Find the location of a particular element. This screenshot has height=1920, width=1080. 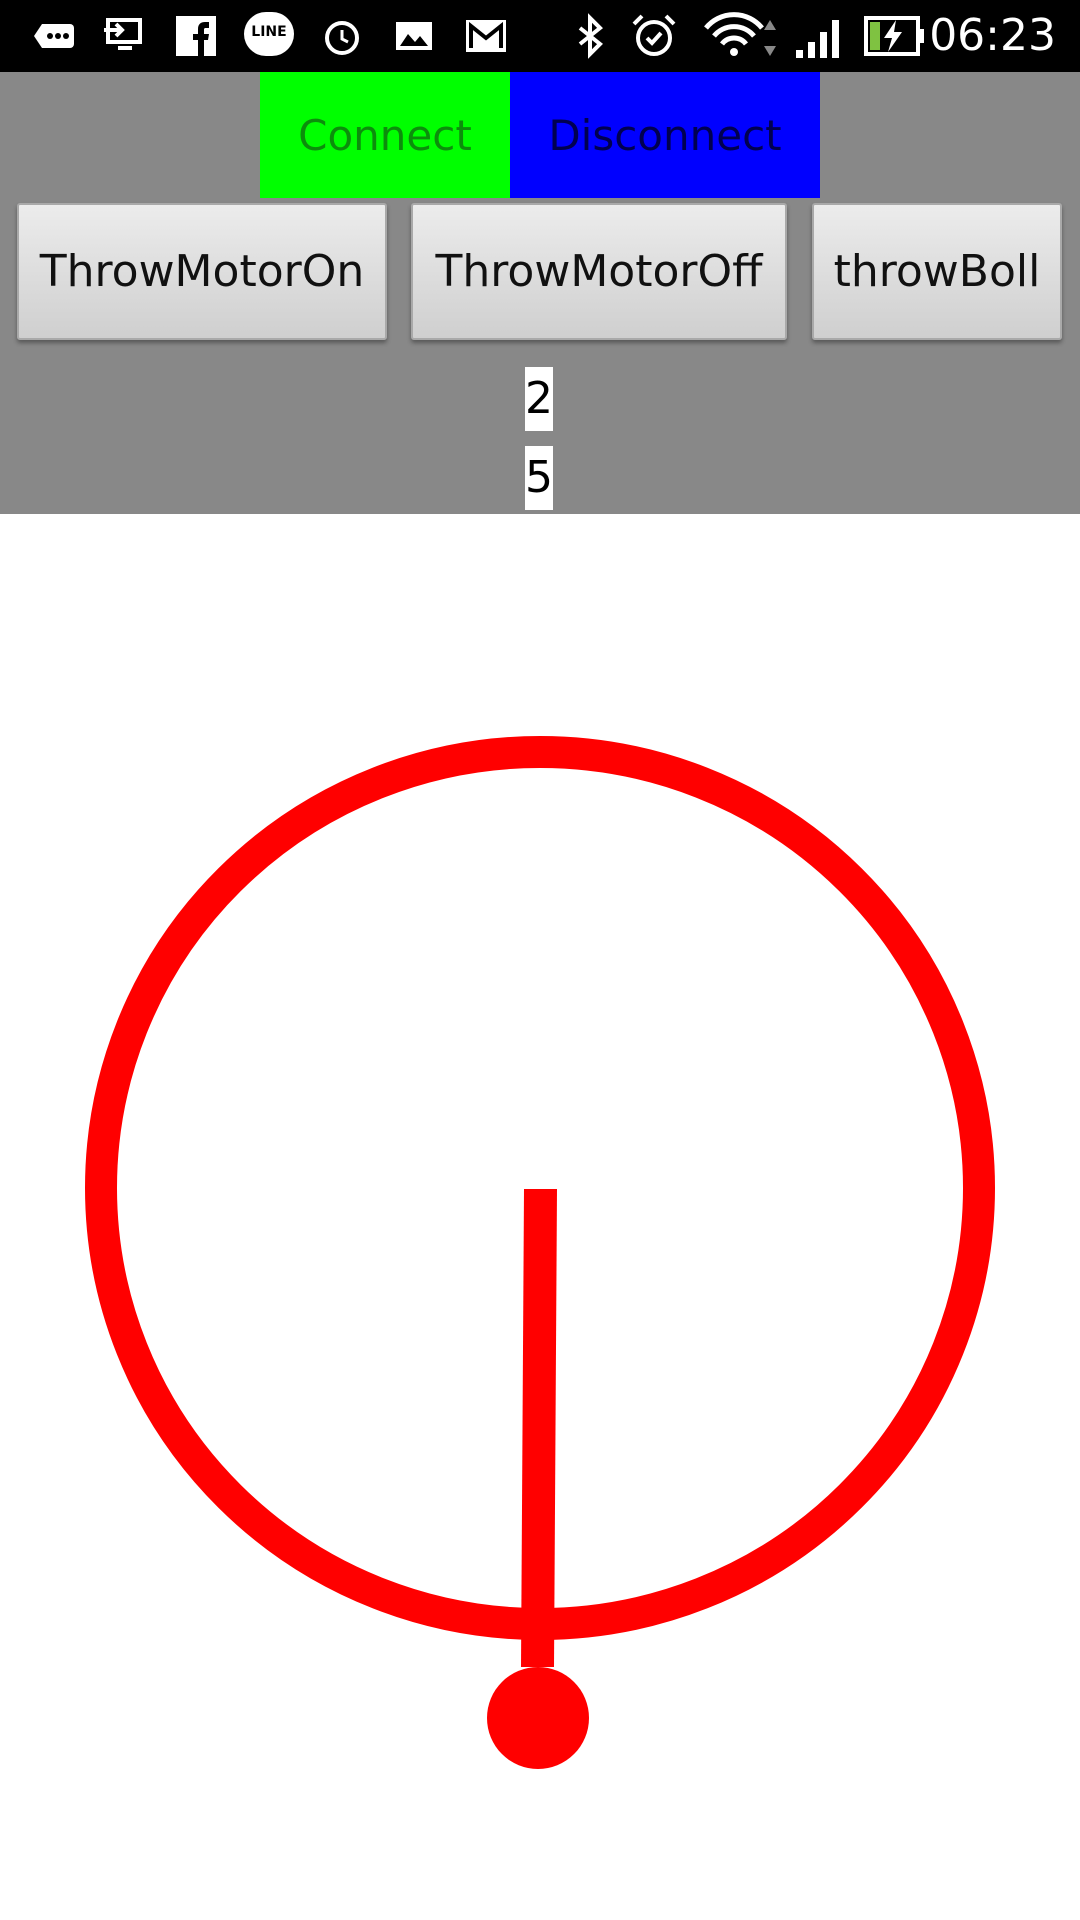

line-icon: LINE is located at coordinates (269, 34).